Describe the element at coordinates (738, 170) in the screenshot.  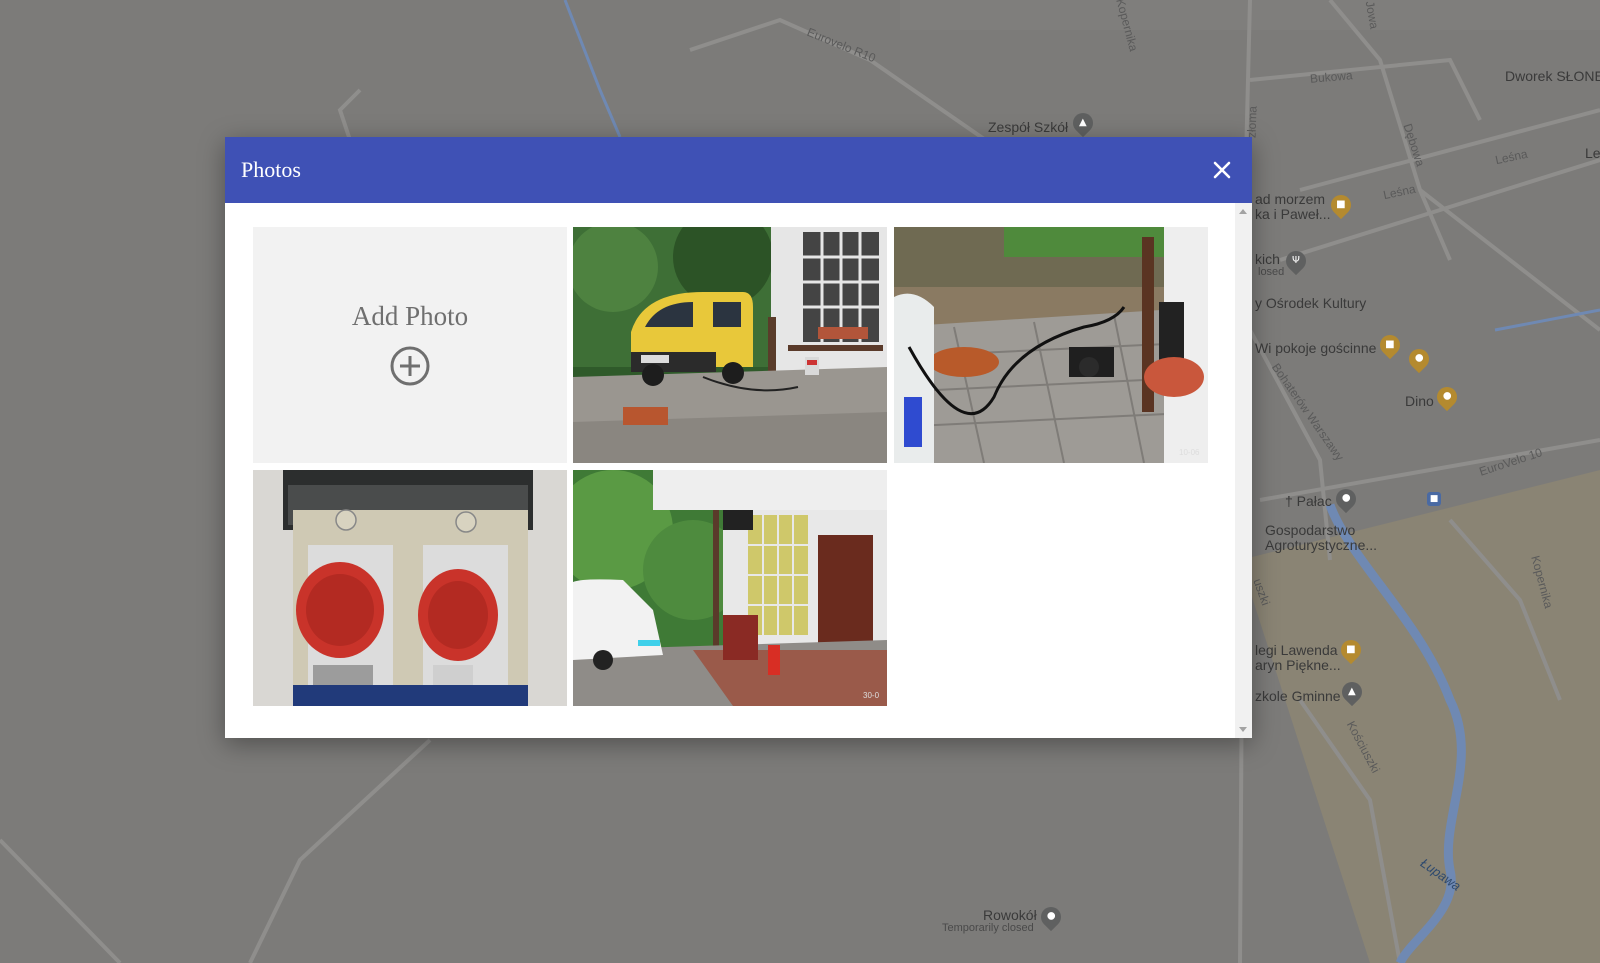
I see `dialog-header: Photos` at that location.